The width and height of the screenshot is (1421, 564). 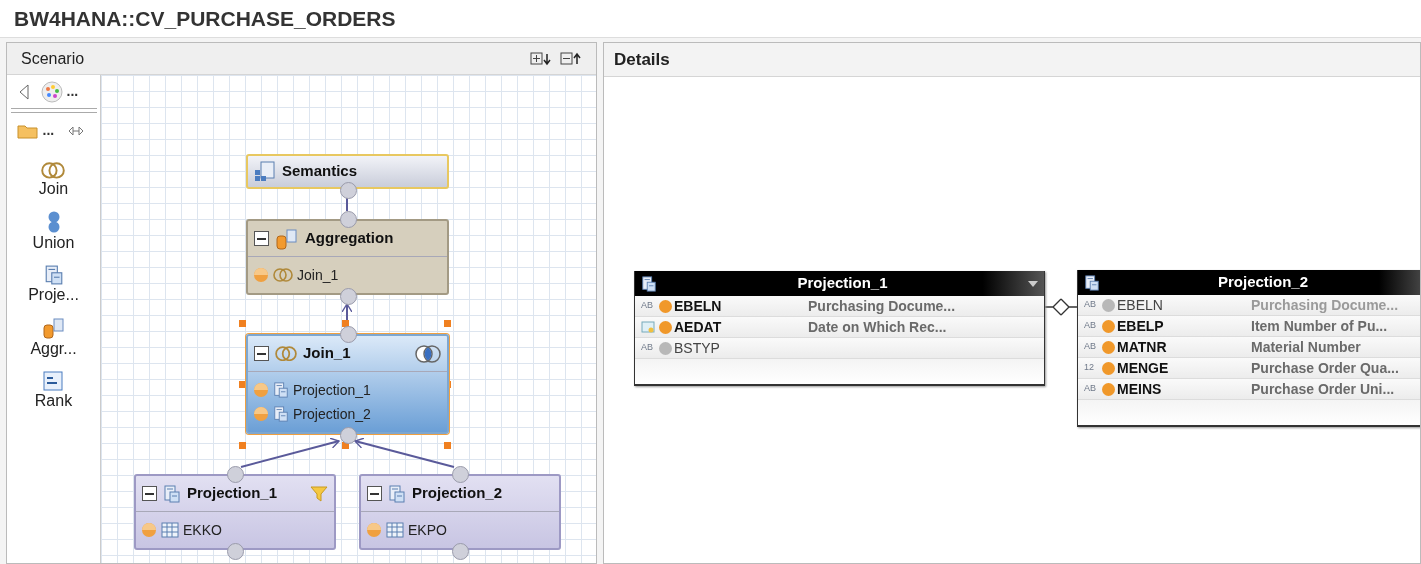 I want to click on table-title: Projection_2, so click(x=1263, y=282).